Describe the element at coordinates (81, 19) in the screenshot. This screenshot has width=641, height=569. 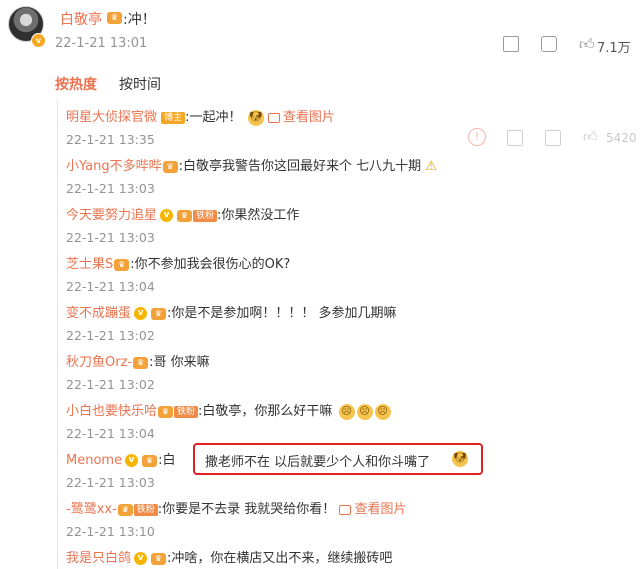
I see `post-author-name: 白敬亭` at that location.